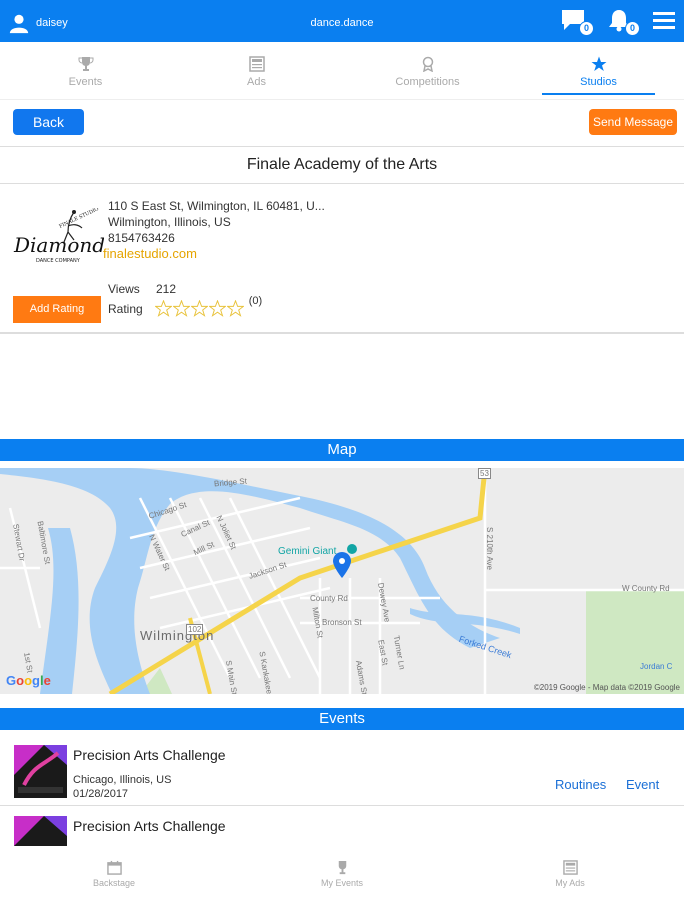  I want to click on main-tabs: Events Ads Competitions Studios, so click(342, 72).